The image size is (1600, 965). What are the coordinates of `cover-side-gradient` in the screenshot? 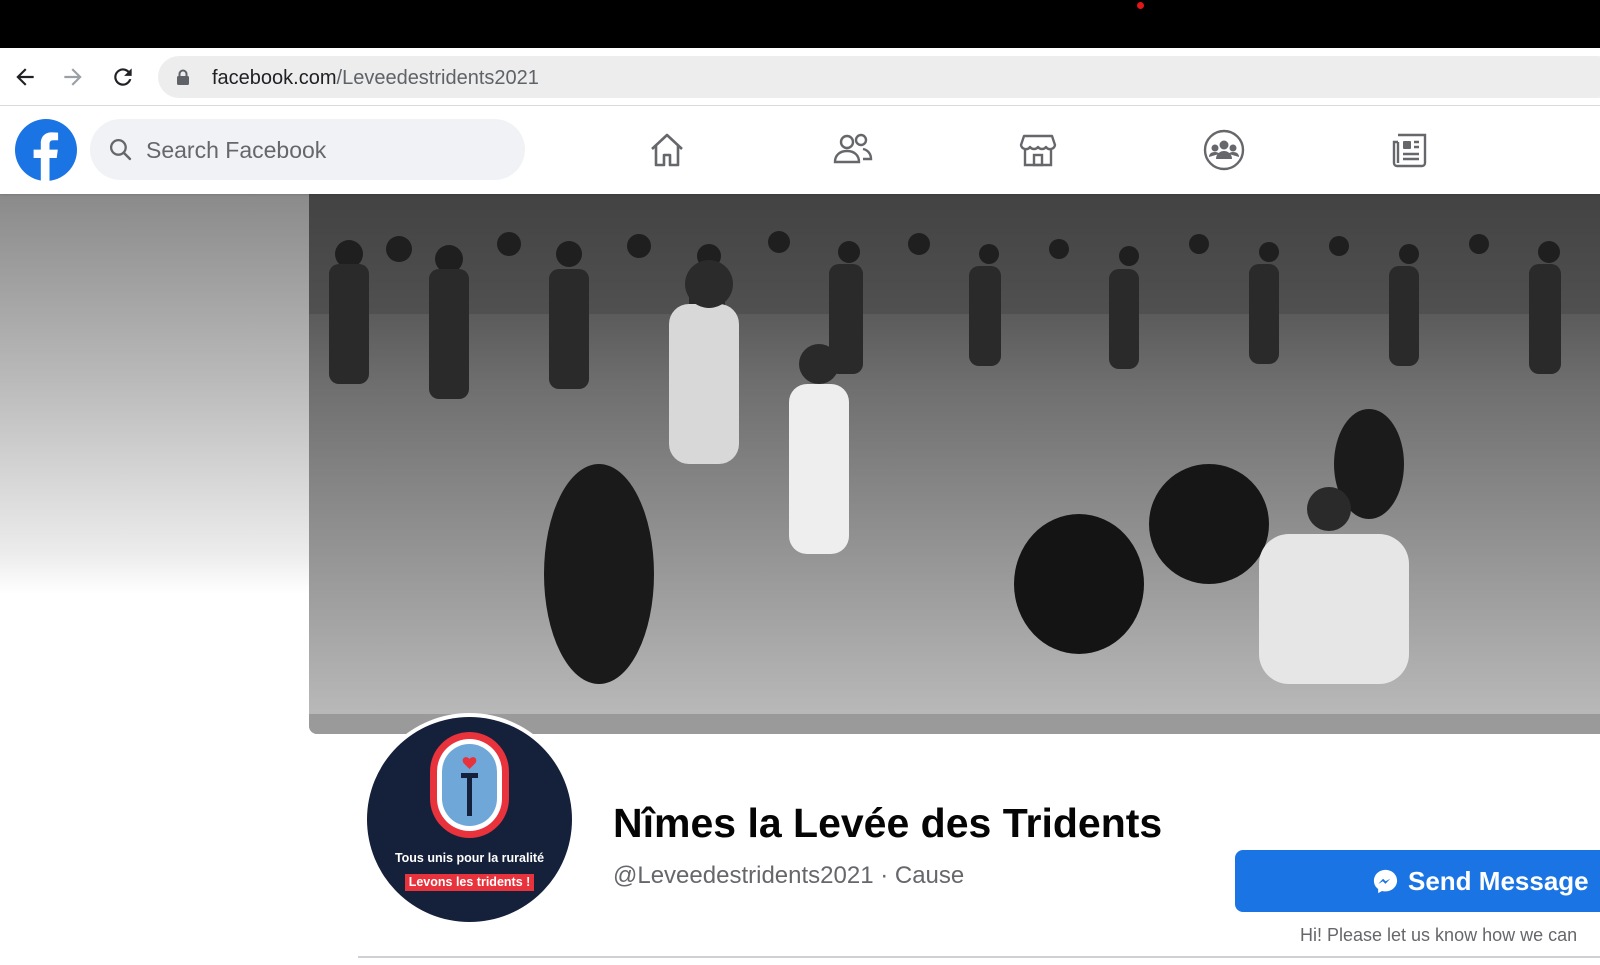 It's located at (155, 394).